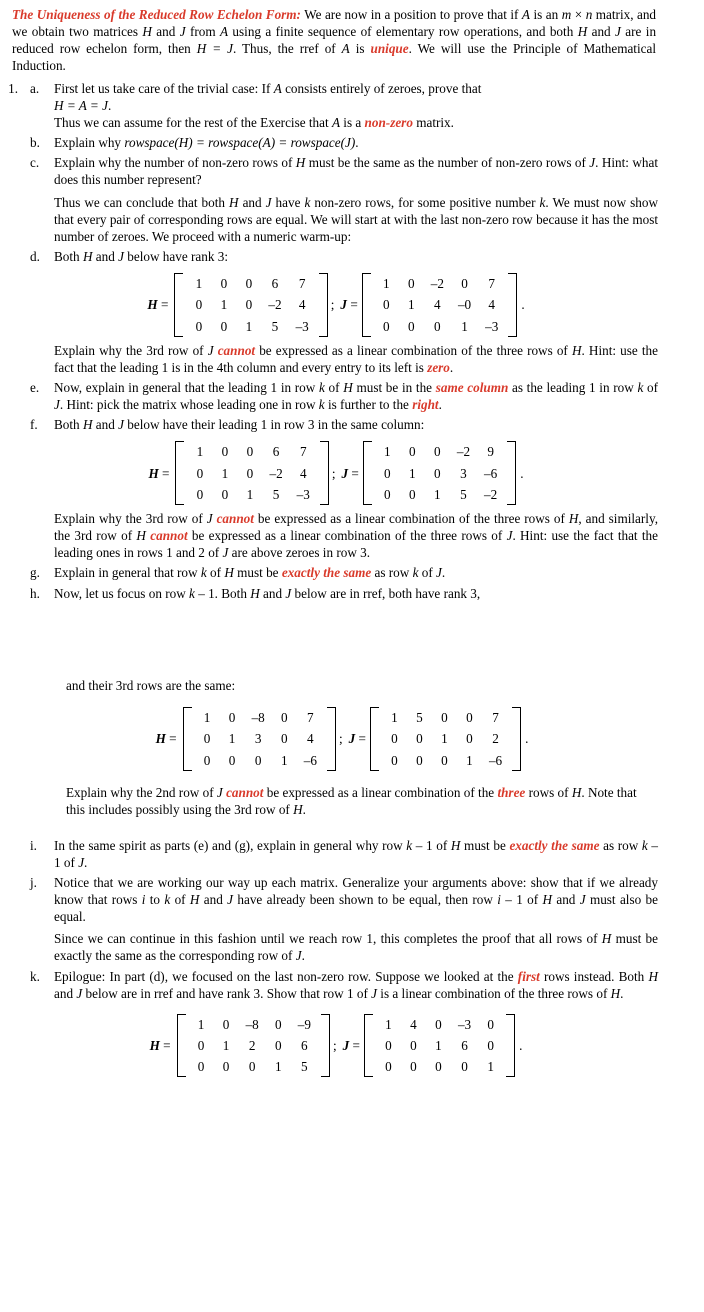 This screenshot has height=1312, width=704. I want to click on matrix-h-H: 1 0 –8 0 7 0 1 3 0 4 0 0 0 1 –6, so click(259, 739).